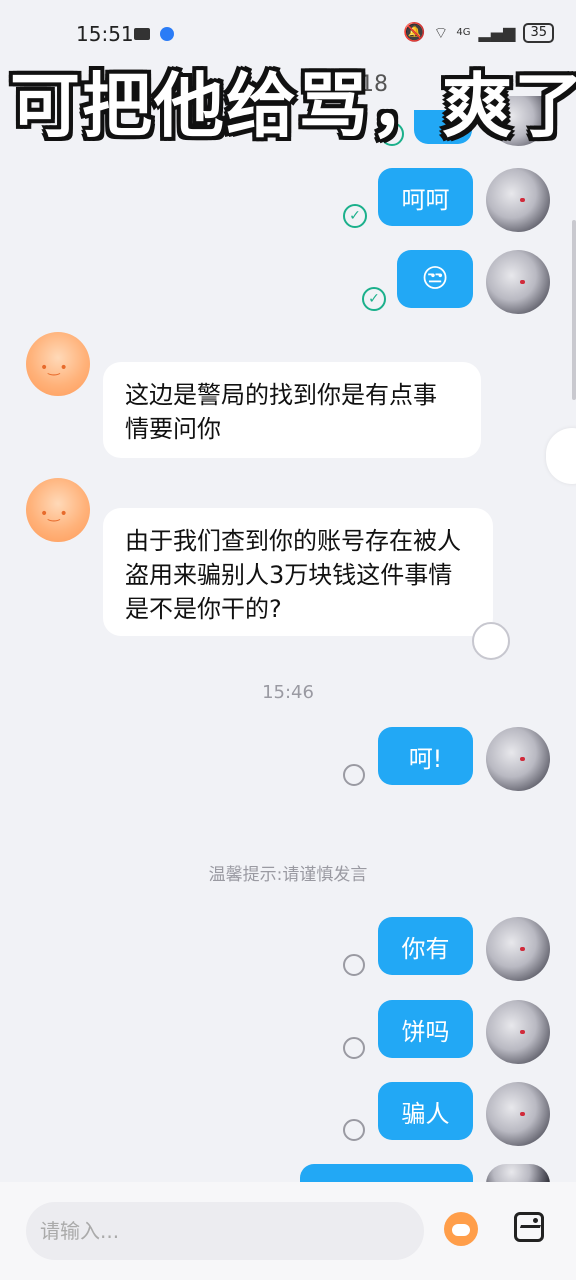  What do you see at coordinates (529, 1227) in the screenshot?
I see `image-icon` at bounding box center [529, 1227].